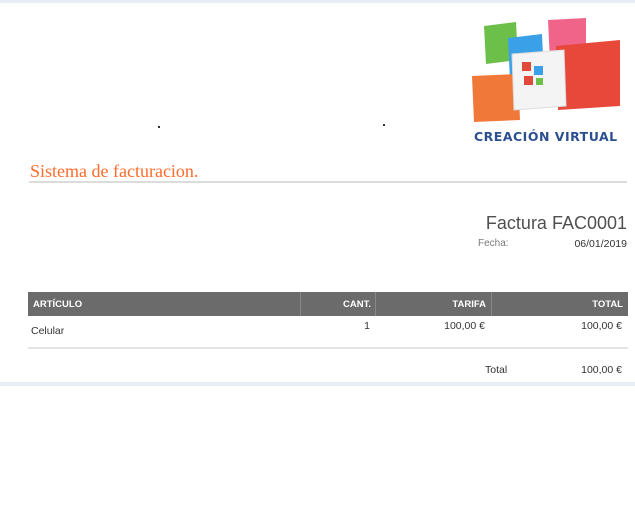 This screenshot has width=635, height=521. I want to click on date-label: Fecha:, so click(493, 243).